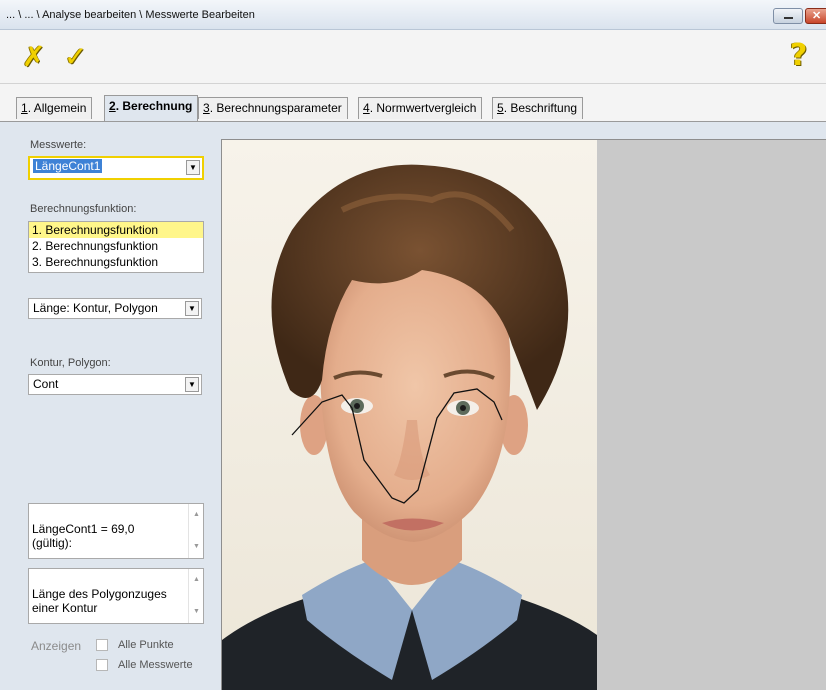 This screenshot has height=690, width=826. What do you see at coordinates (538, 108) in the screenshot?
I see `tab-beschriftung: 5. Beschriftung` at bounding box center [538, 108].